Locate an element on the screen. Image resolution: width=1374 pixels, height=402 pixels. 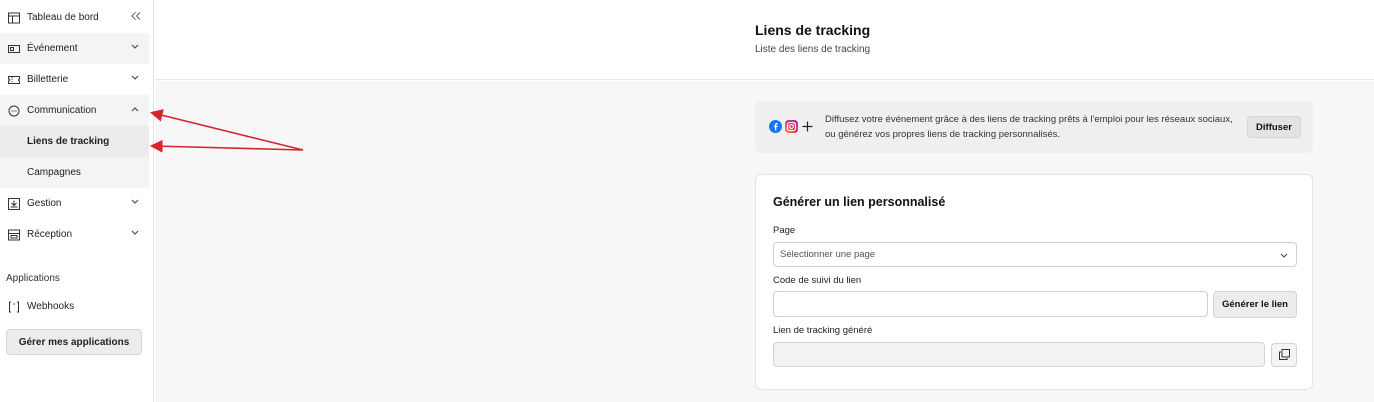
applications-section-label: Applications is located at coordinates (33, 278).